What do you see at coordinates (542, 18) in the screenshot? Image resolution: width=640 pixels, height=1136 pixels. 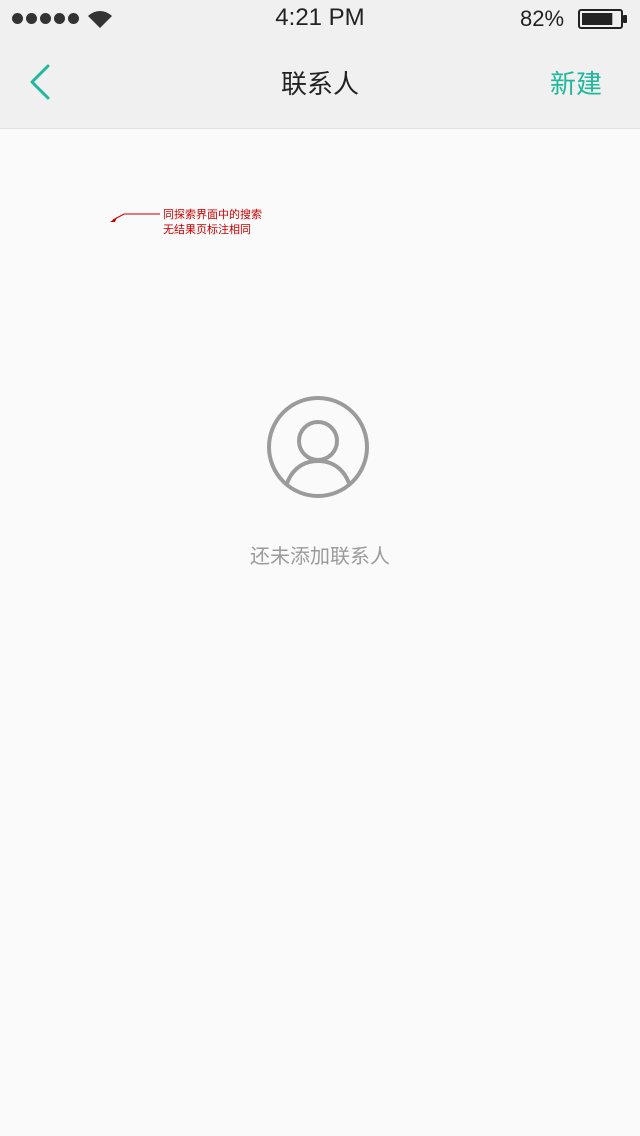 I see `battery-percent: 82%` at bounding box center [542, 18].